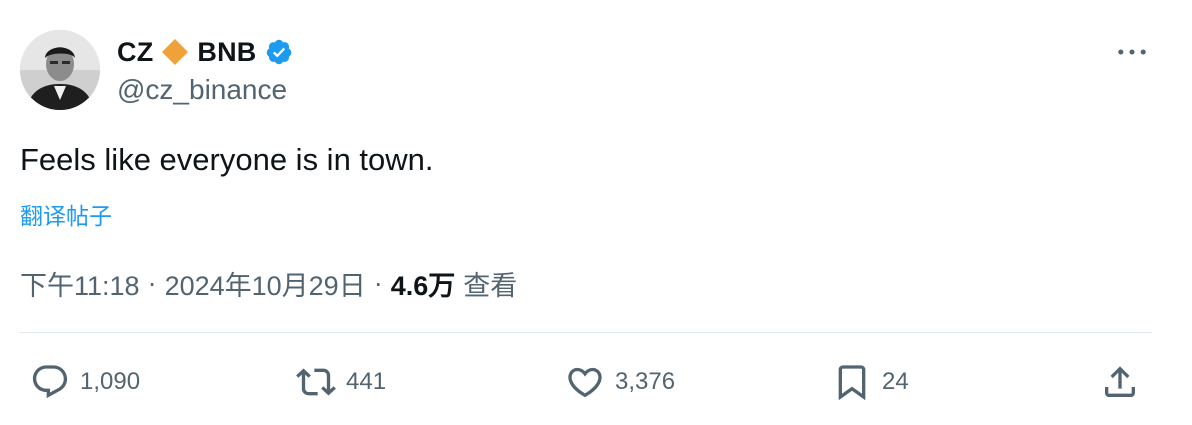  What do you see at coordinates (645, 381) in the screenshot?
I see `like-count: 3,376` at bounding box center [645, 381].